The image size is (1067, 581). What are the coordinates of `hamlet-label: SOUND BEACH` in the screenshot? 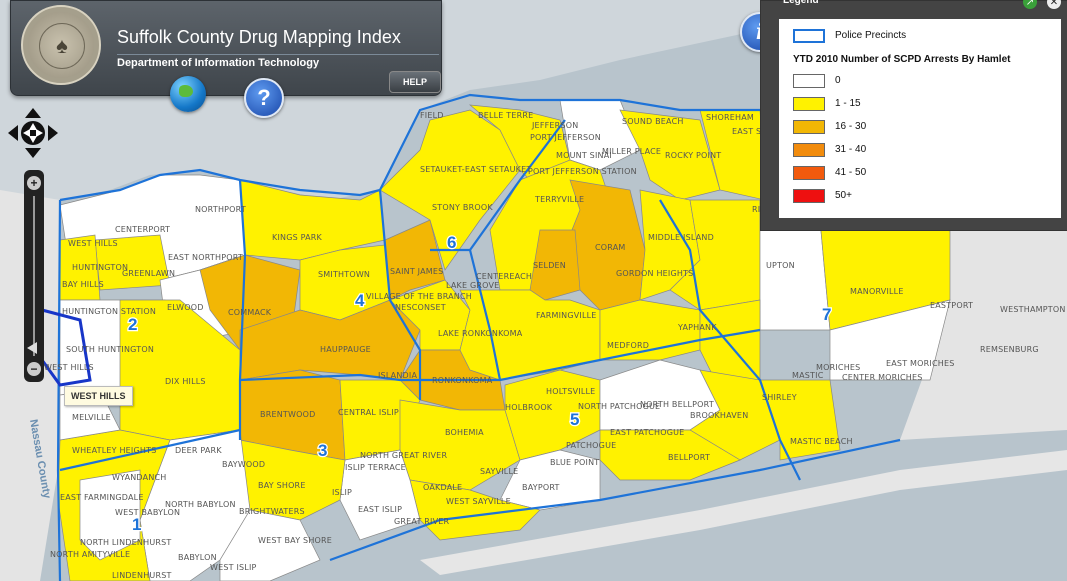 It's located at (653, 121).